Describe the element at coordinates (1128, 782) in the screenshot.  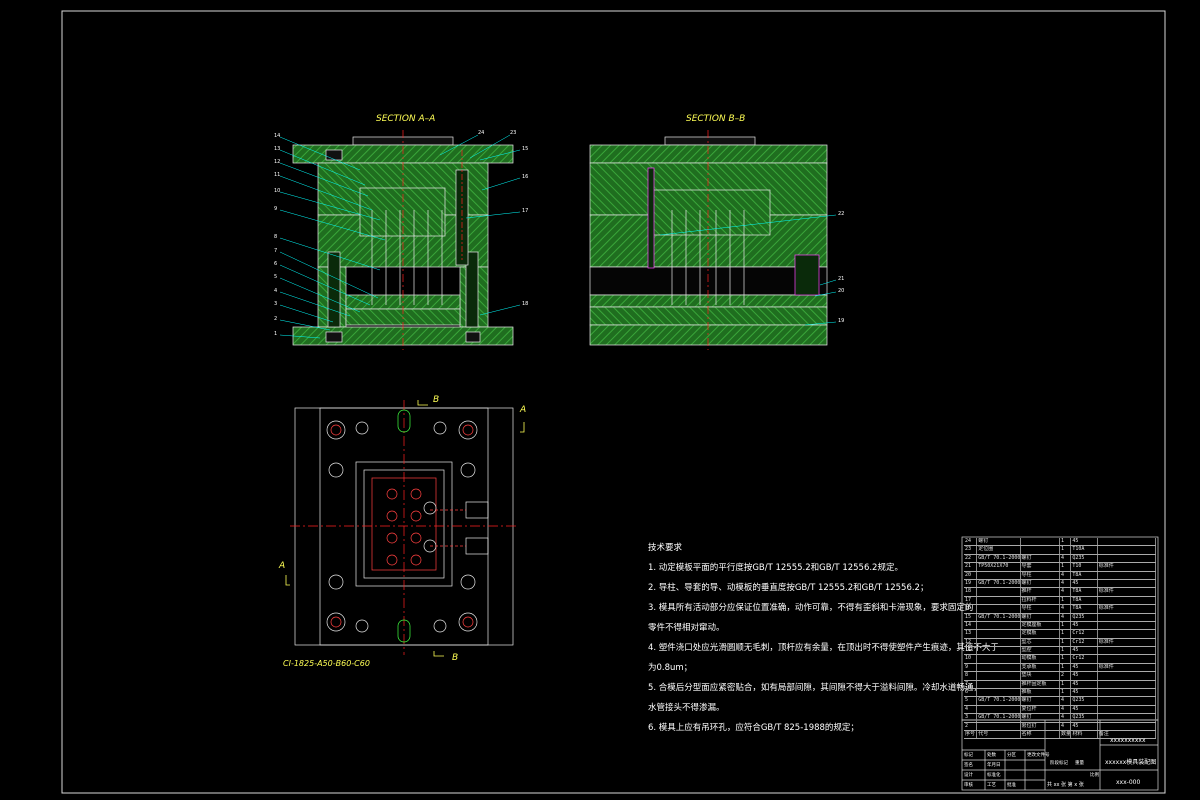
I see `drawing-number: xxx-000` at that location.